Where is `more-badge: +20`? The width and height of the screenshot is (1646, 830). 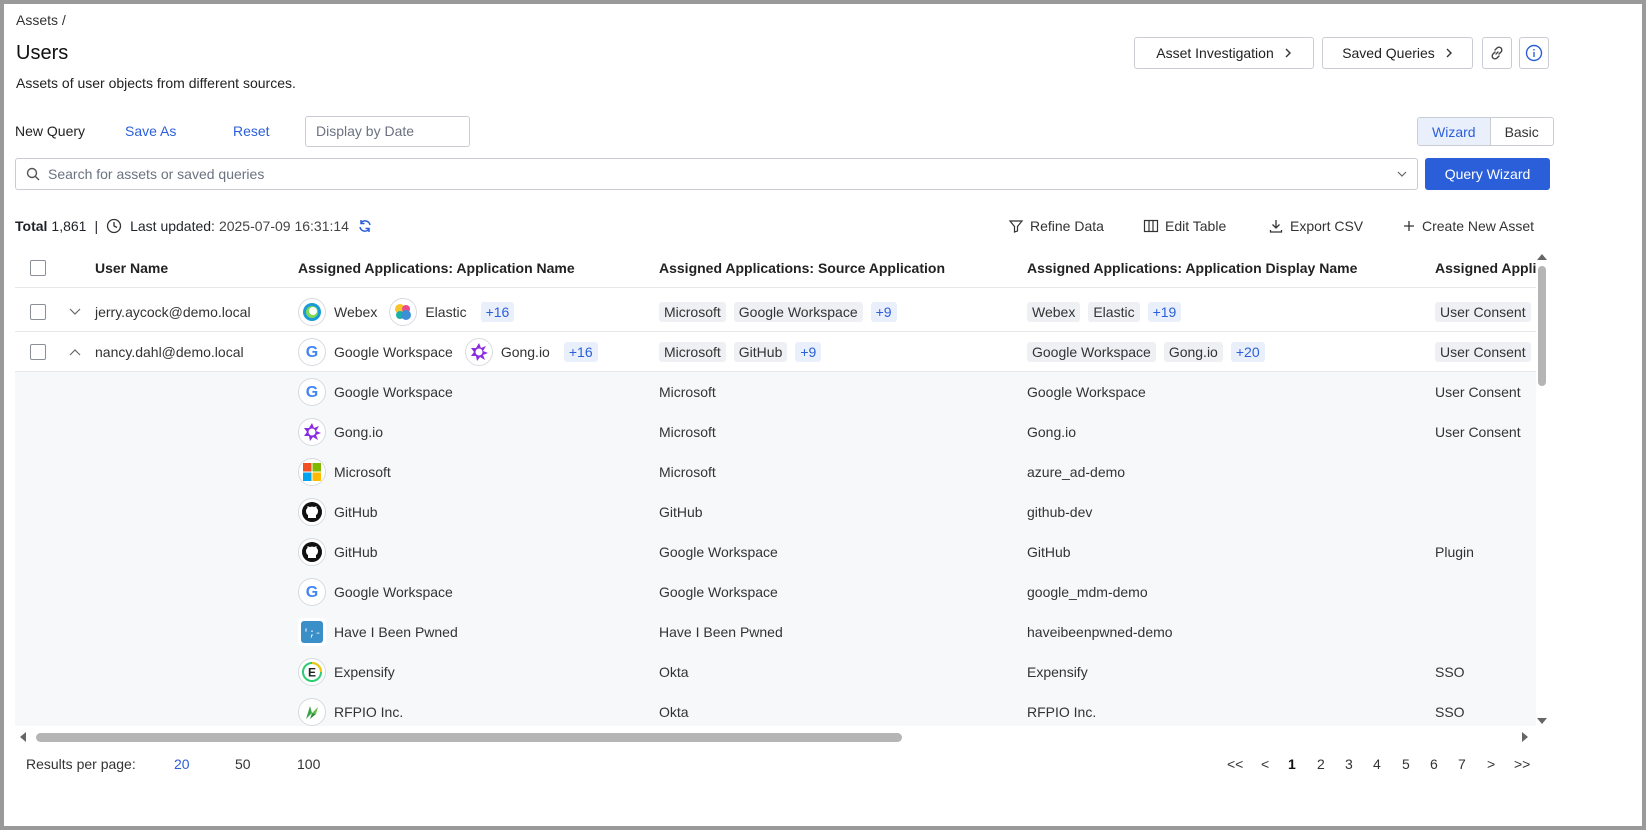
more-badge: +20 is located at coordinates (1247, 352).